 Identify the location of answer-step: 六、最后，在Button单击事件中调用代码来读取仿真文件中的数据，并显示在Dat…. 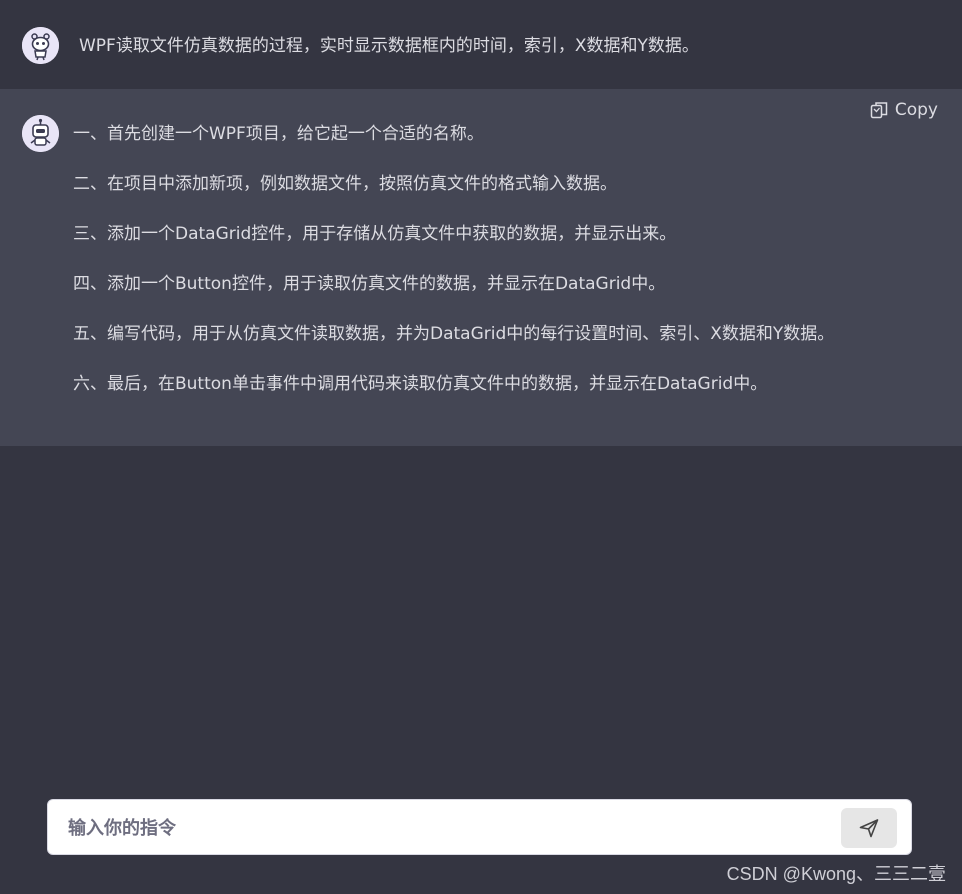
(420, 384).